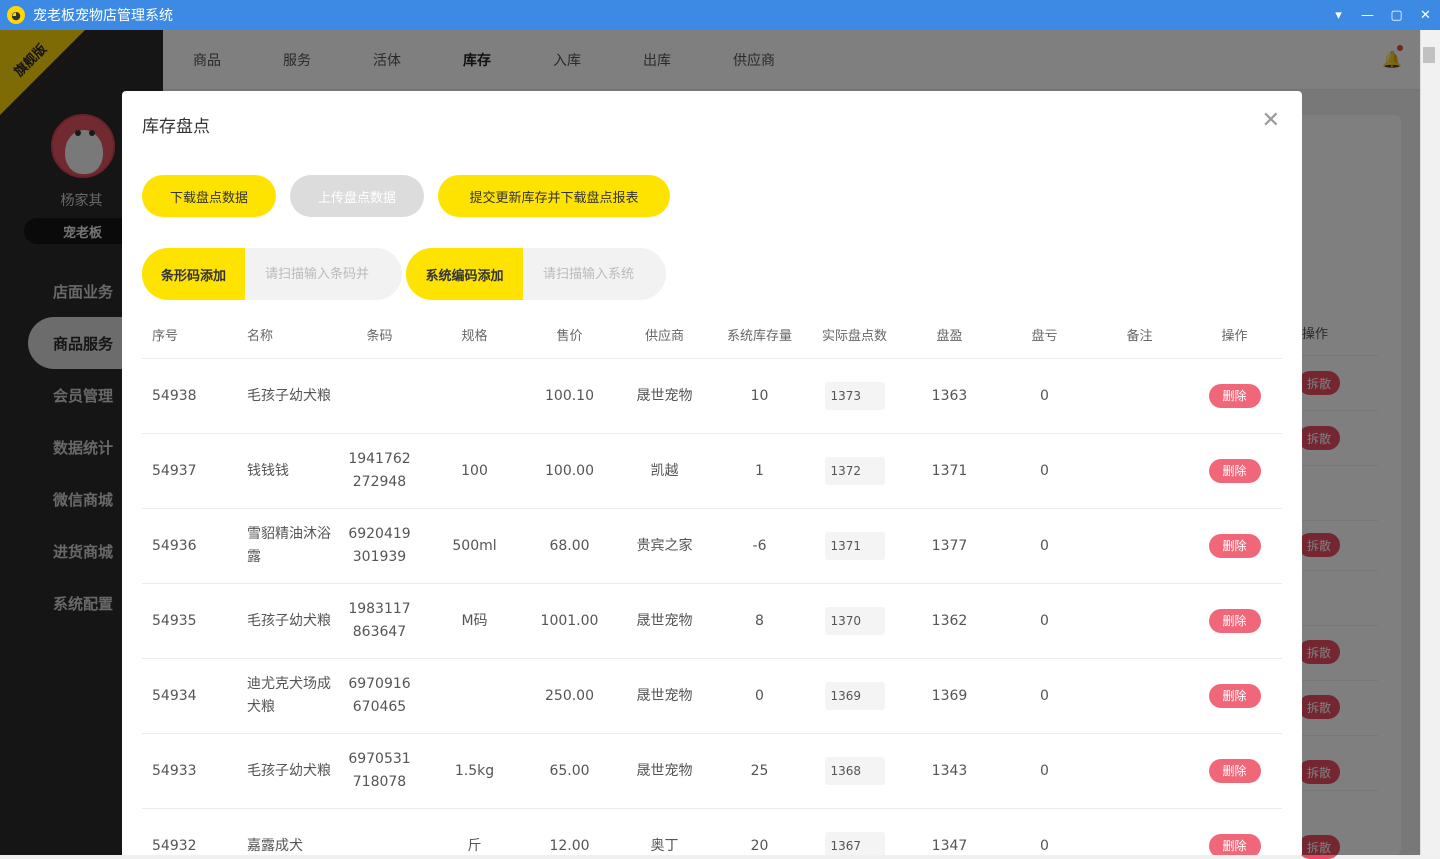 The width and height of the screenshot is (1440, 859). I want to click on cell-gain: 1362, so click(949, 620).